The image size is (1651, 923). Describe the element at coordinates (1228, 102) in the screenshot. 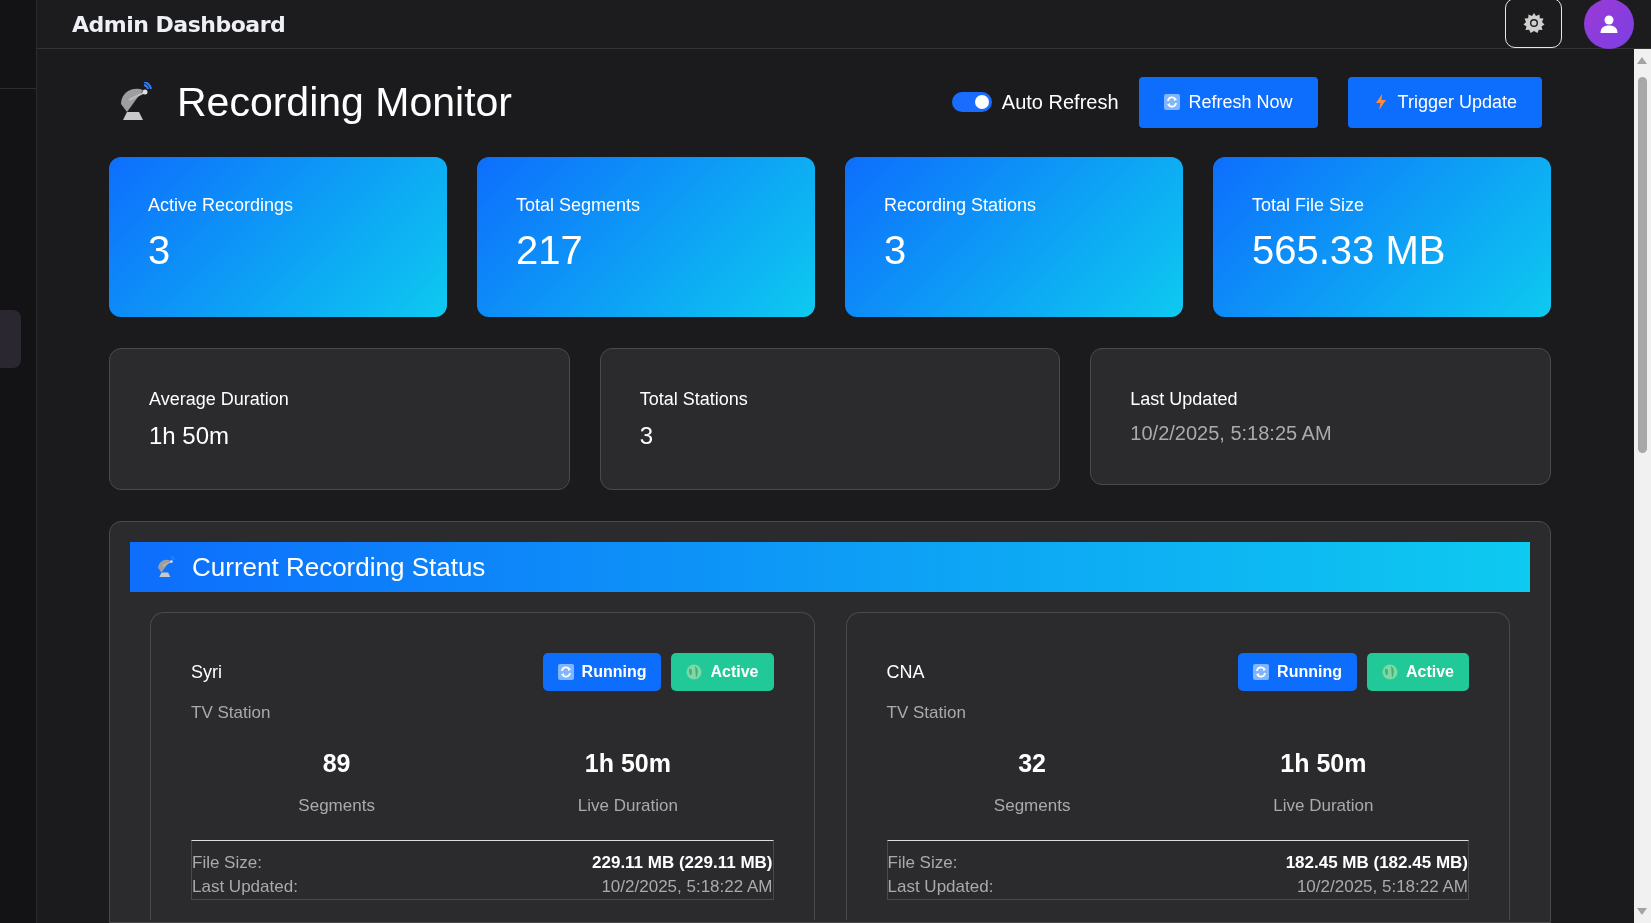

I see `refresh-button: Refresh Now` at that location.